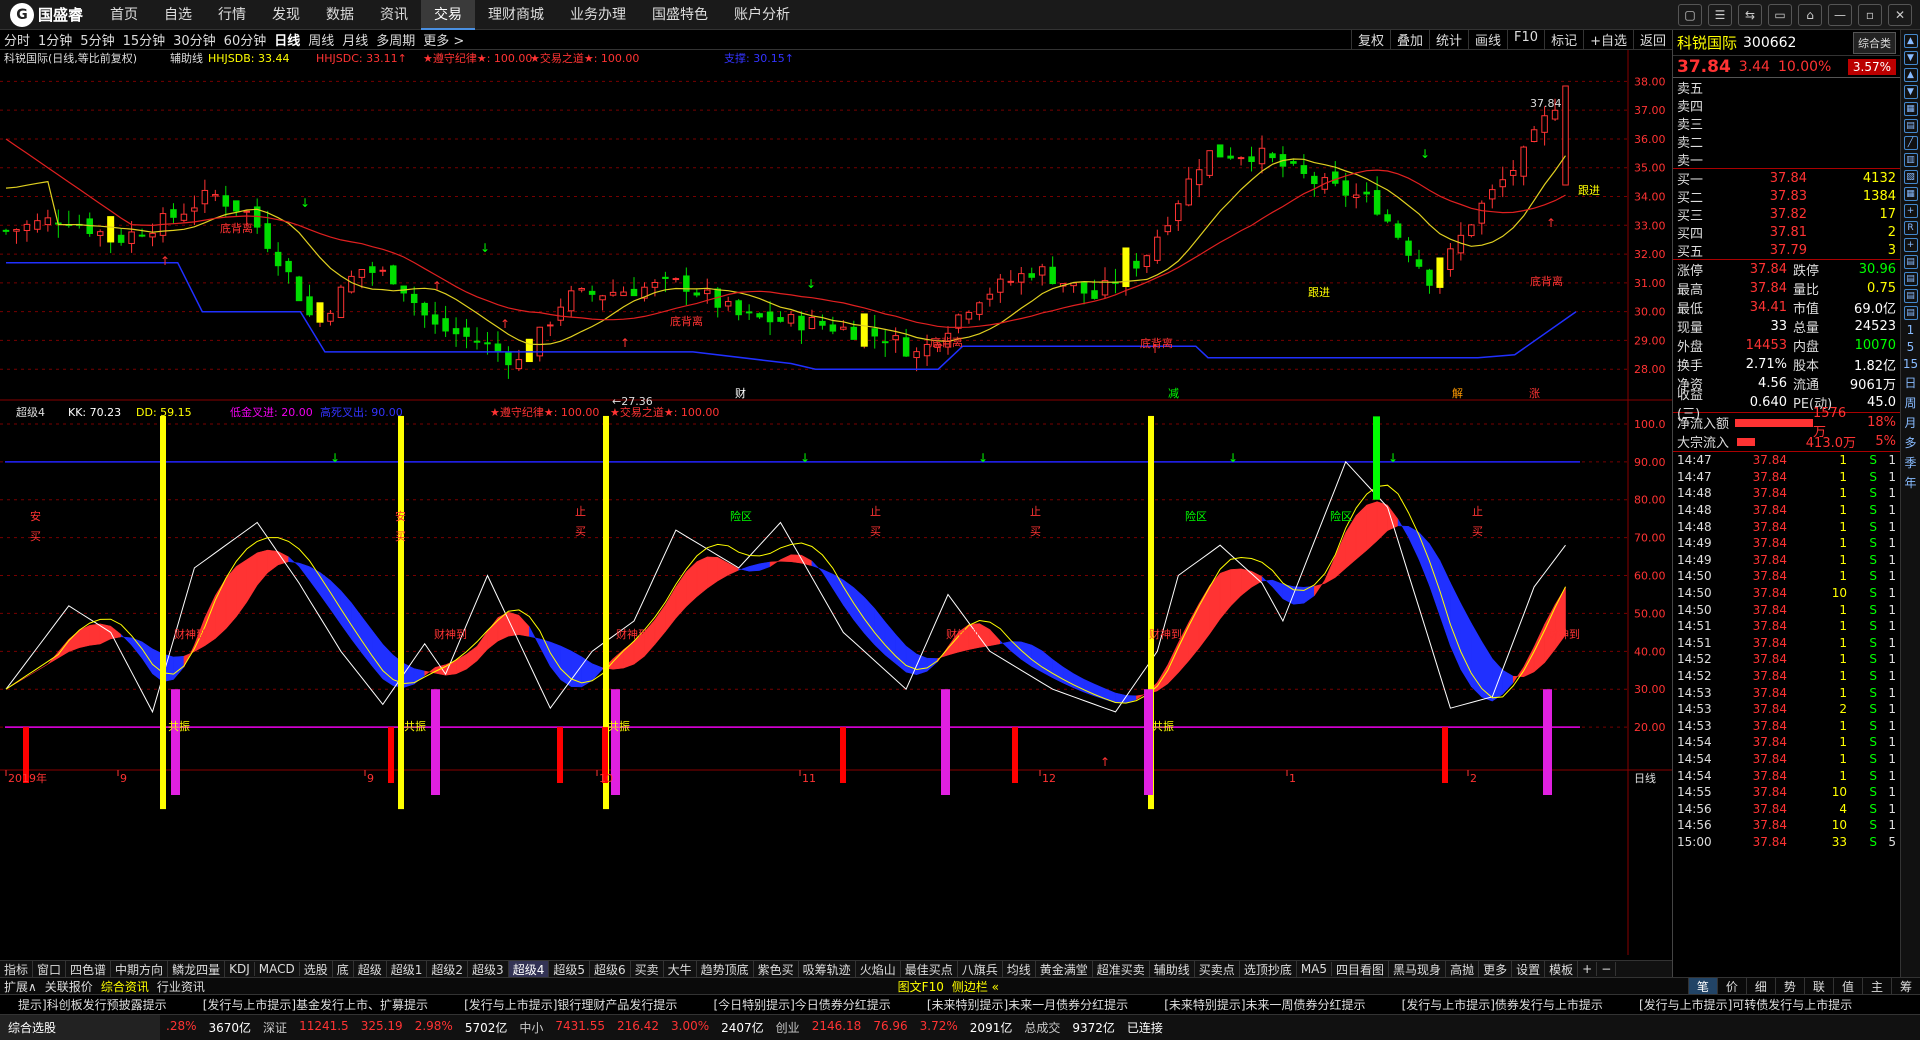  Describe the element at coordinates (55, 39) in the screenshot. I see `period-1: 1分钟` at that location.